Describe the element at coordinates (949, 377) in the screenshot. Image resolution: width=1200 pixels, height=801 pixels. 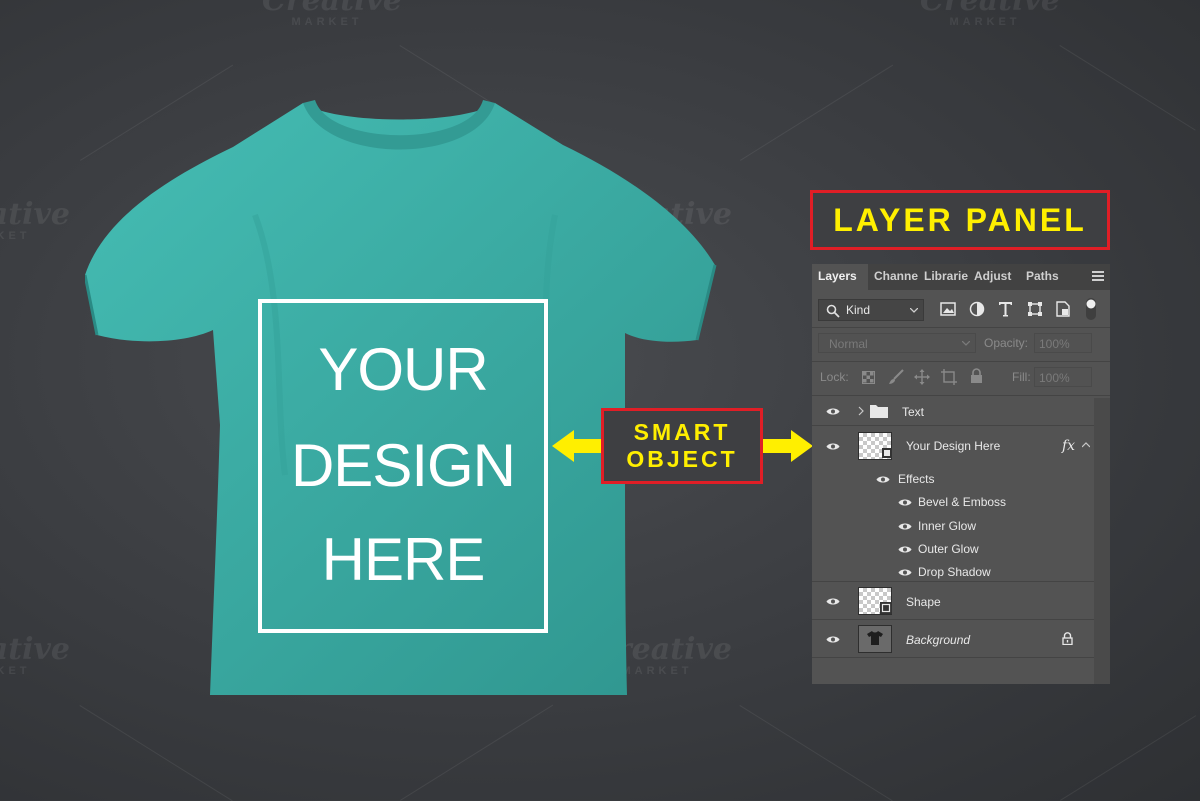
I see `lock-artboard-icon` at that location.